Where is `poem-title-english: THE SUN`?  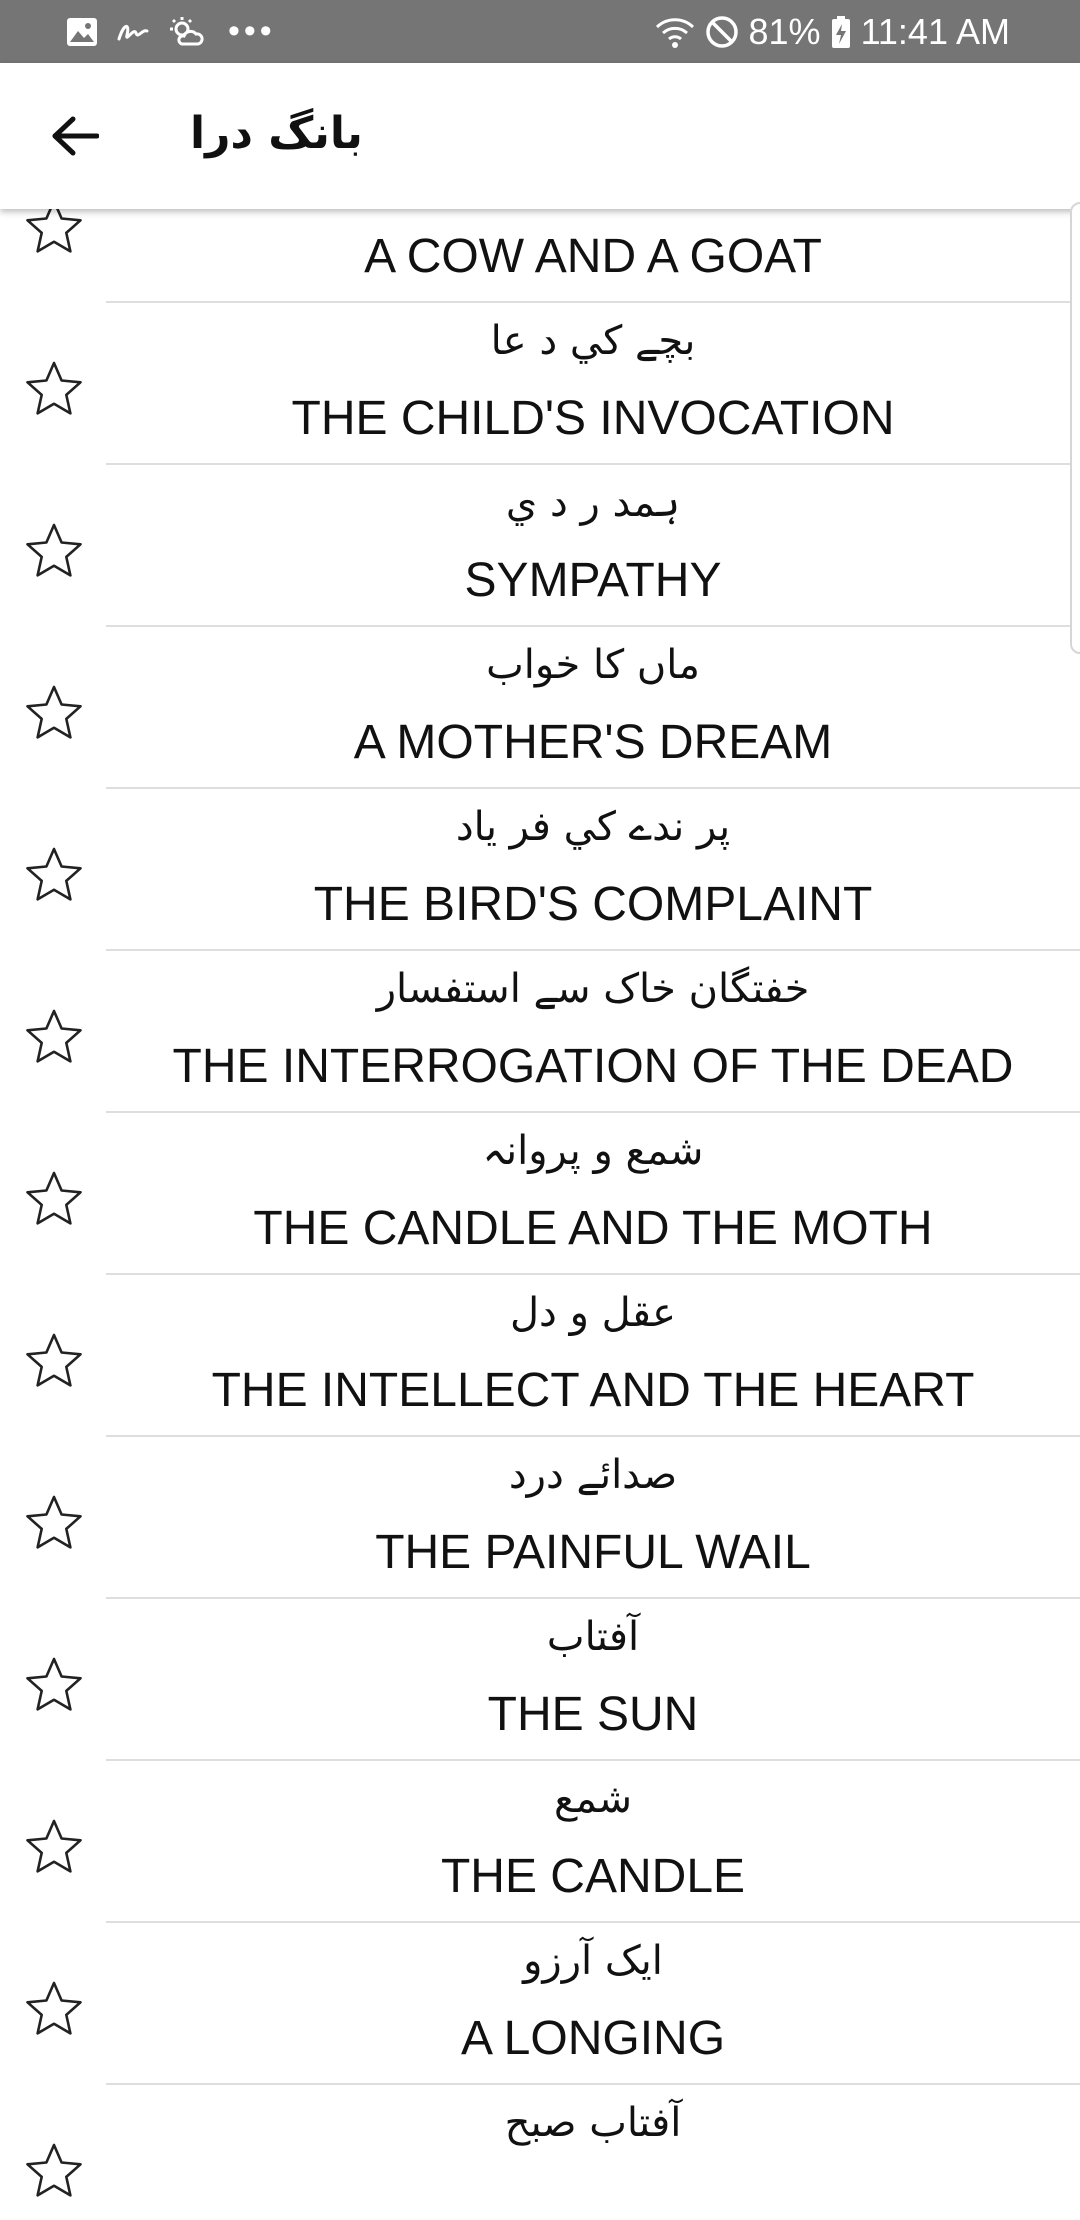
poem-title-english: THE SUN is located at coordinates (593, 1714).